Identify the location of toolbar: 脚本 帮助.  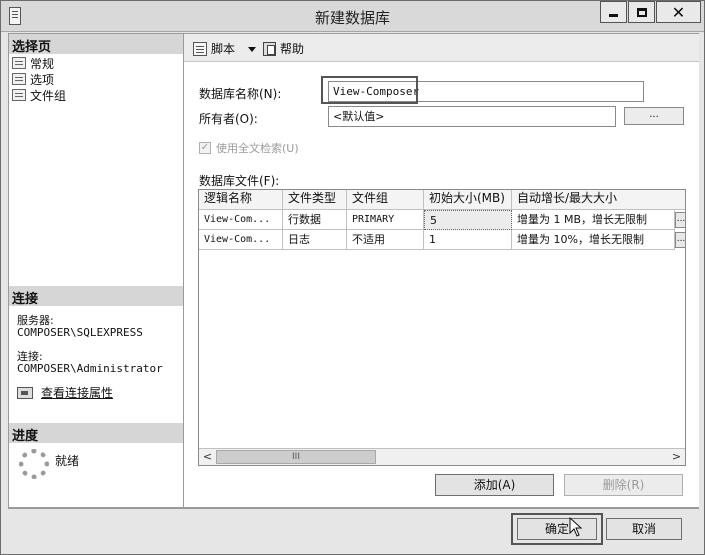
(441, 48).